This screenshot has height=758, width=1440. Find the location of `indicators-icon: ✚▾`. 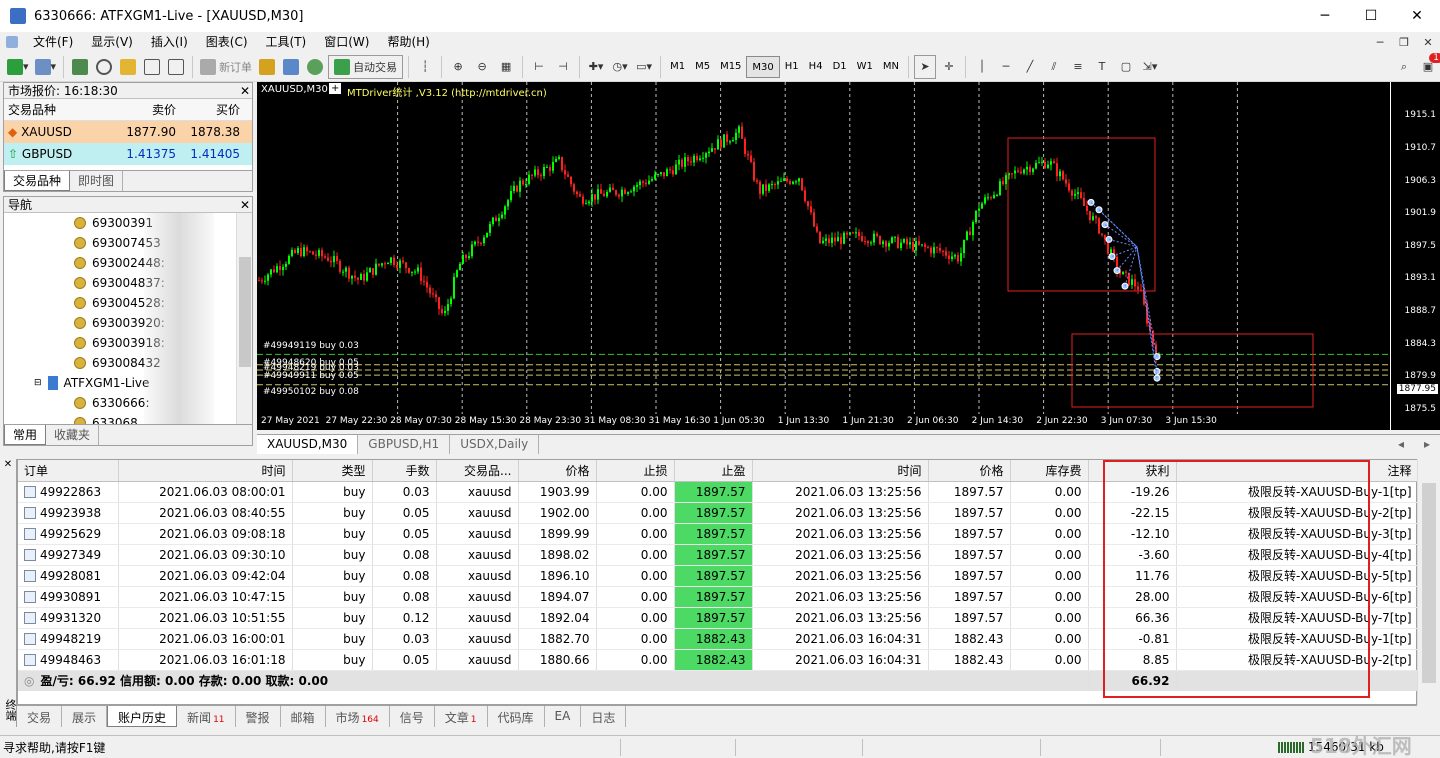

indicators-icon: ✚▾ is located at coordinates (596, 67).